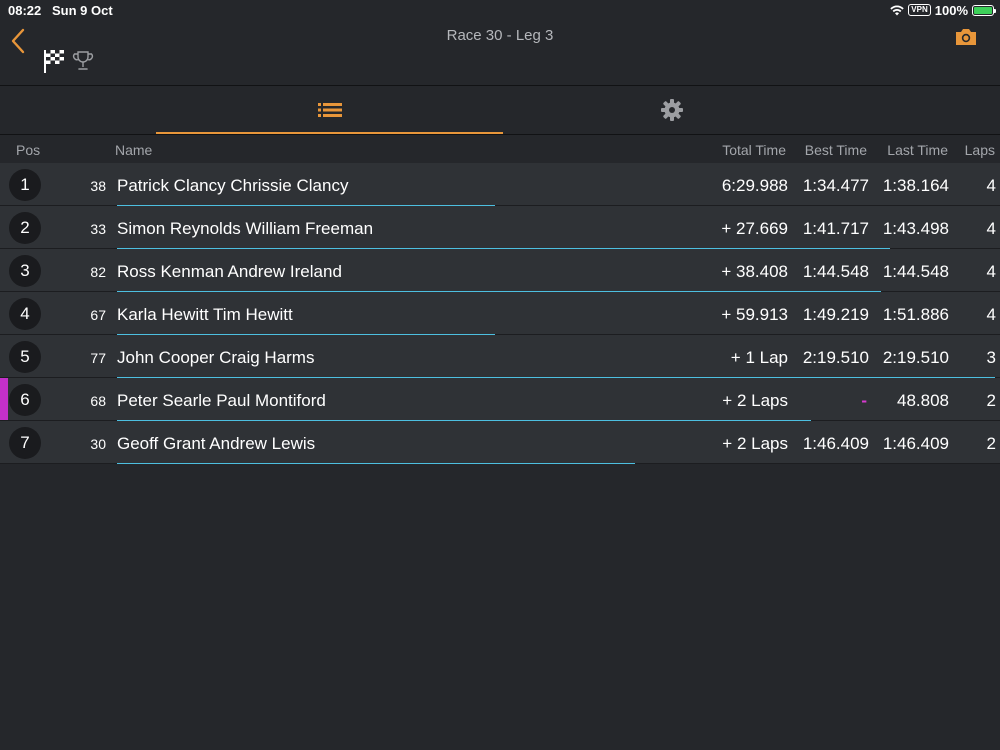 The width and height of the screenshot is (1000, 750). I want to click on status-indicators: VPN 100%, so click(943, 10).